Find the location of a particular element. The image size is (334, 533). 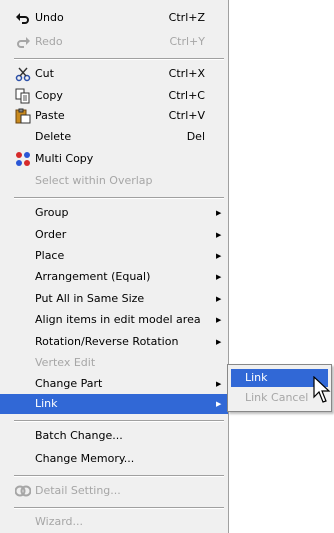

menu-item-place: Place ▶ is located at coordinates (114, 256).